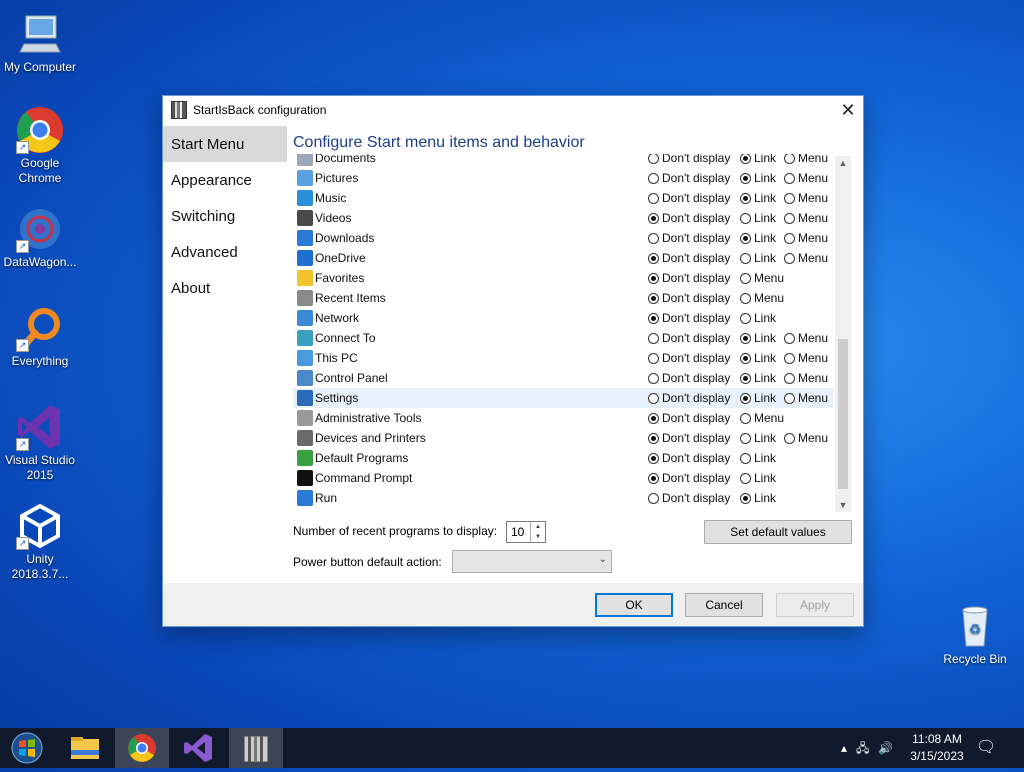  Describe the element at coordinates (40, 146) in the screenshot. I see `desktop-icon-google-chrome: ↗ Google Chrome` at that location.